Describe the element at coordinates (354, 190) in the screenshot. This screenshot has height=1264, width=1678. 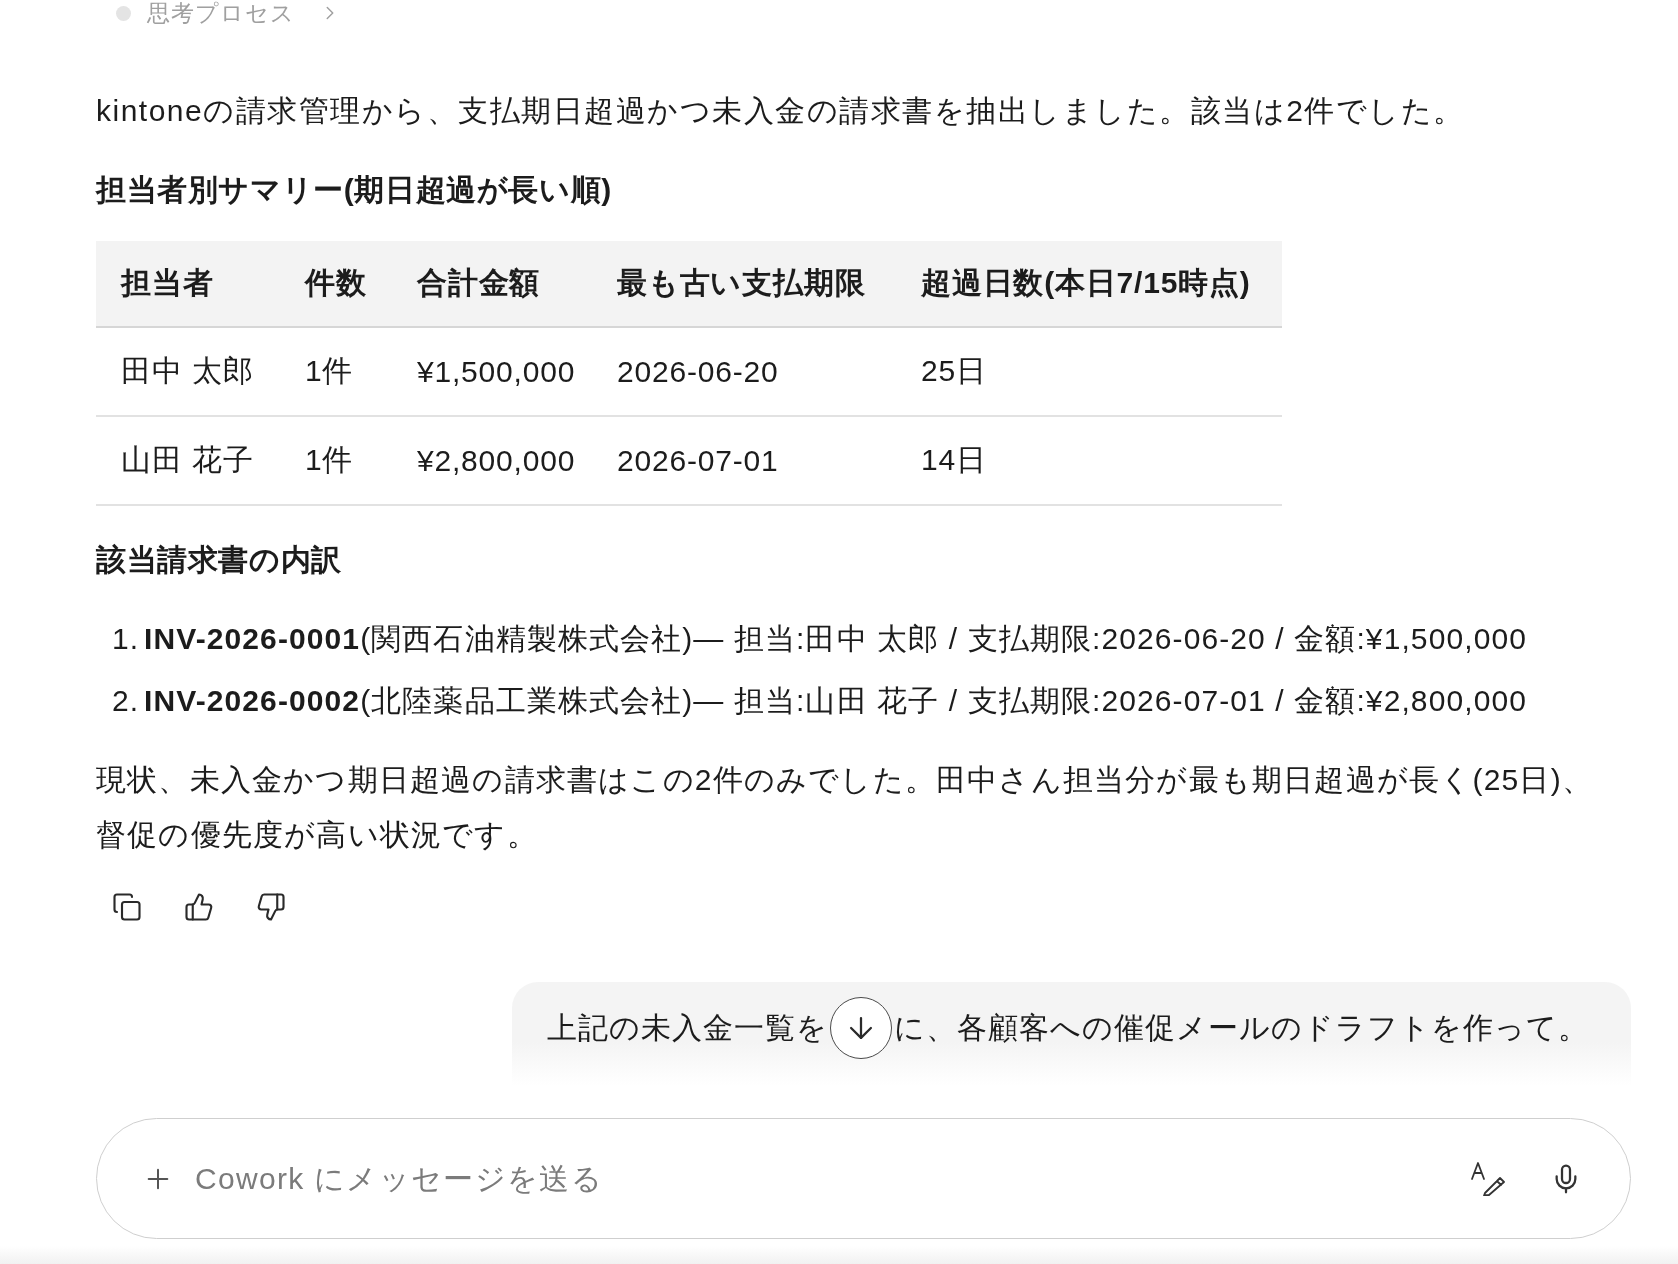
I see `section-heading: 担当者別サマリー(期日超過が長い順)` at that location.